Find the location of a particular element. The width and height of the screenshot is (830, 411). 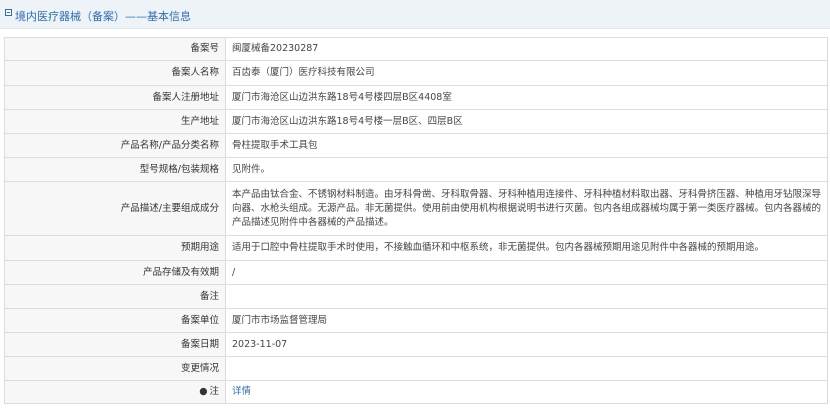

row-label: 产品存储及有效期 is located at coordinates (115, 272).